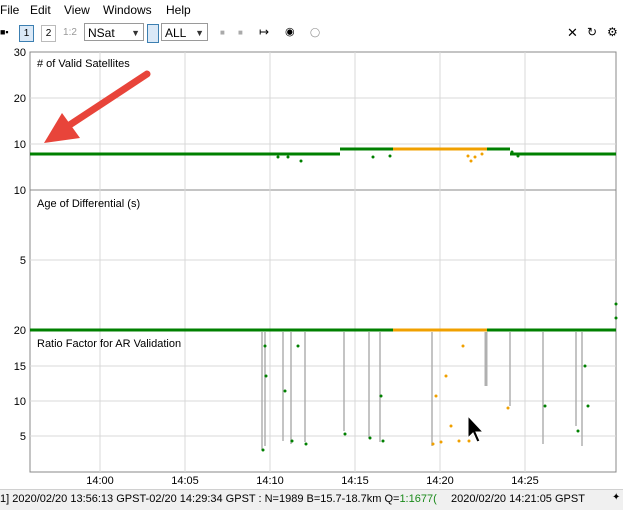 The height and width of the screenshot is (510, 623). I want to click on satellite-select: ALL ▼, so click(184, 32).